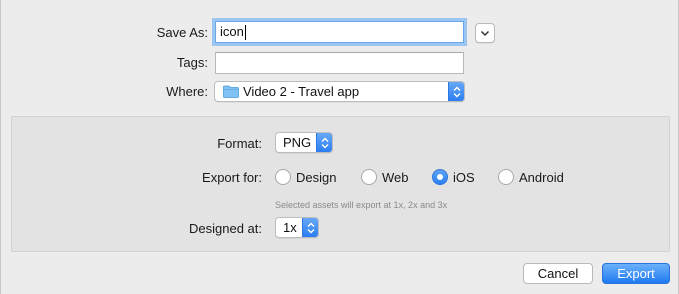 The height and width of the screenshot is (294, 679). I want to click on radio-label-ios: iOS, so click(464, 177).